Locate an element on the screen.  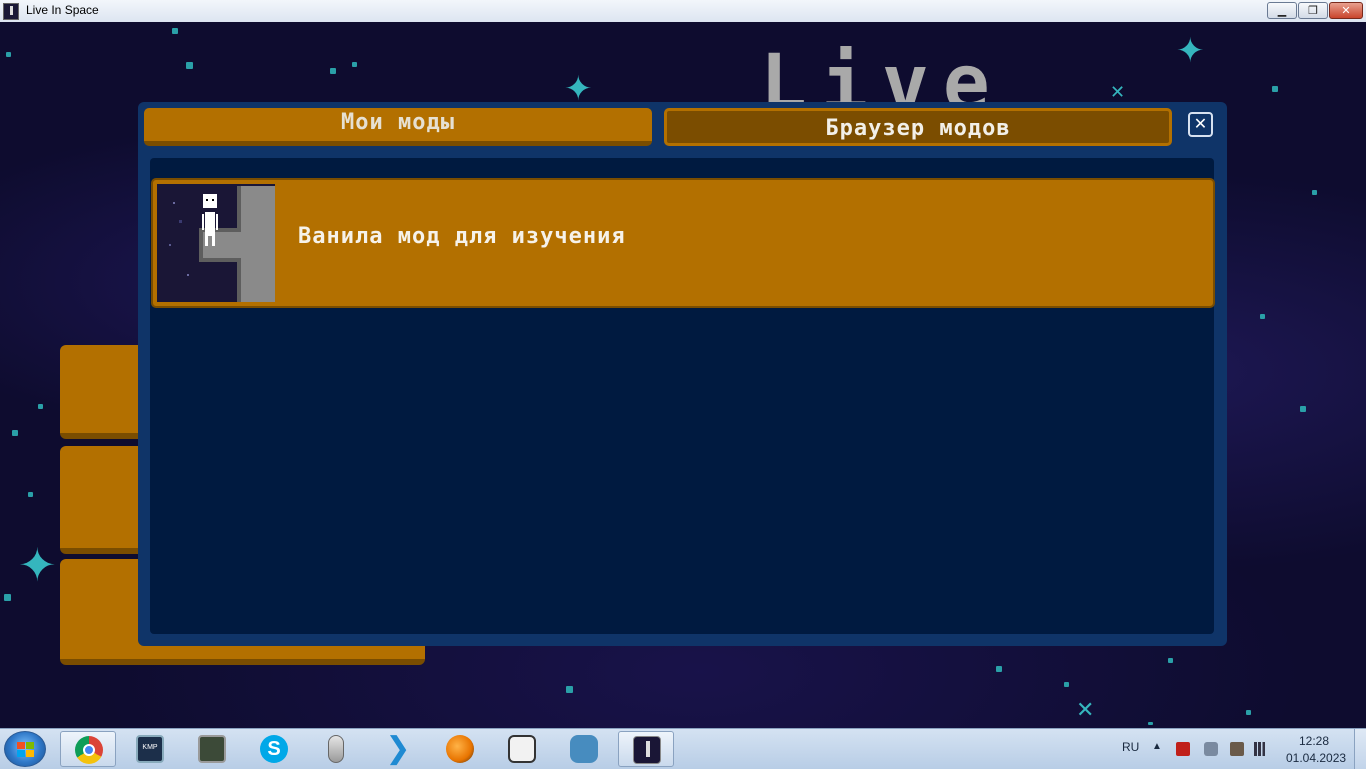
taskbar-skype: S is located at coordinates (274, 749).